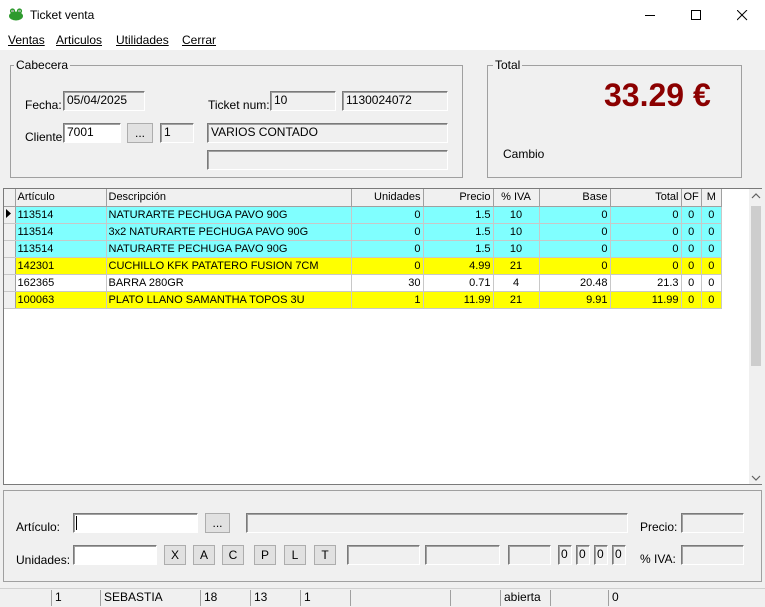 Image resolution: width=765 pixels, height=607 pixels. What do you see at coordinates (135, 523) in the screenshot?
I see `articulo-input` at bounding box center [135, 523].